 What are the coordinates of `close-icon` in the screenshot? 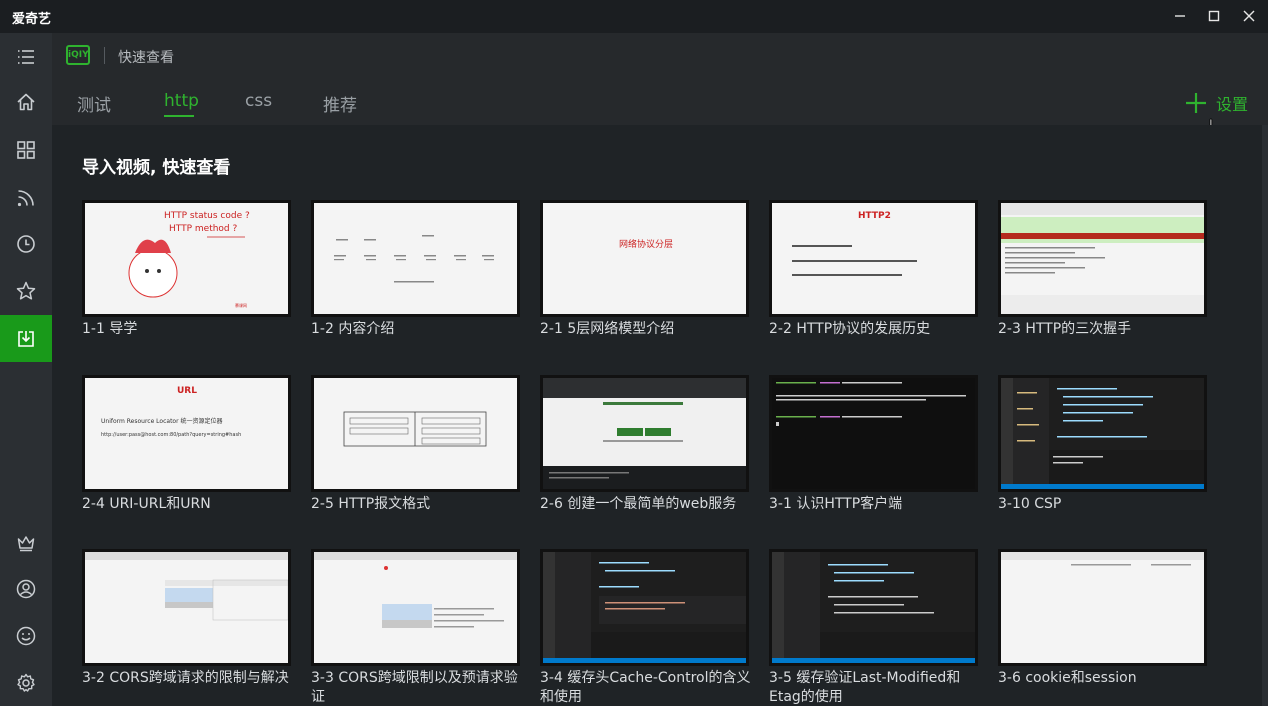 It's located at (1249, 17).